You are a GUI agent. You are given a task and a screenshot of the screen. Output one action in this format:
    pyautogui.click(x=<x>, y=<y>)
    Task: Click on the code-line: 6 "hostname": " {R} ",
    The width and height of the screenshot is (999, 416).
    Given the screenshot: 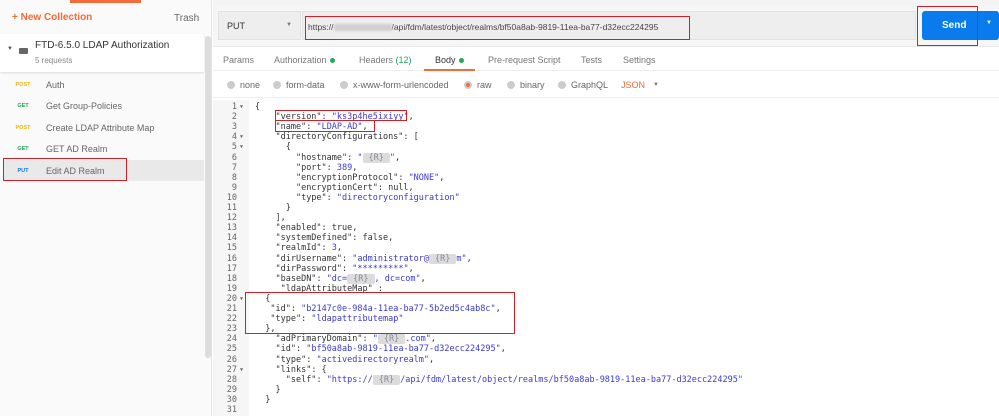 What is the action you would take?
    pyautogui.click(x=603, y=157)
    